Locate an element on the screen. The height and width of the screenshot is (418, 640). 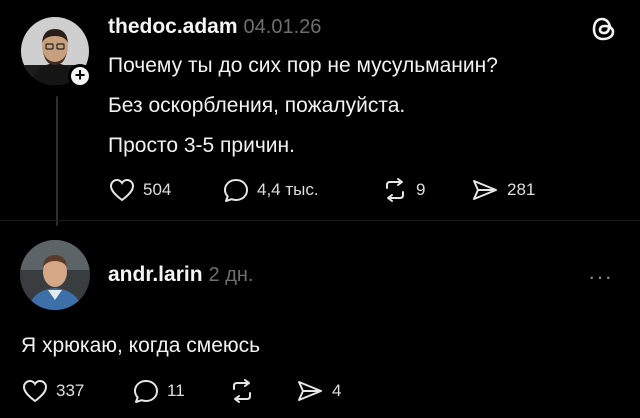
divider is located at coordinates (320, 220).